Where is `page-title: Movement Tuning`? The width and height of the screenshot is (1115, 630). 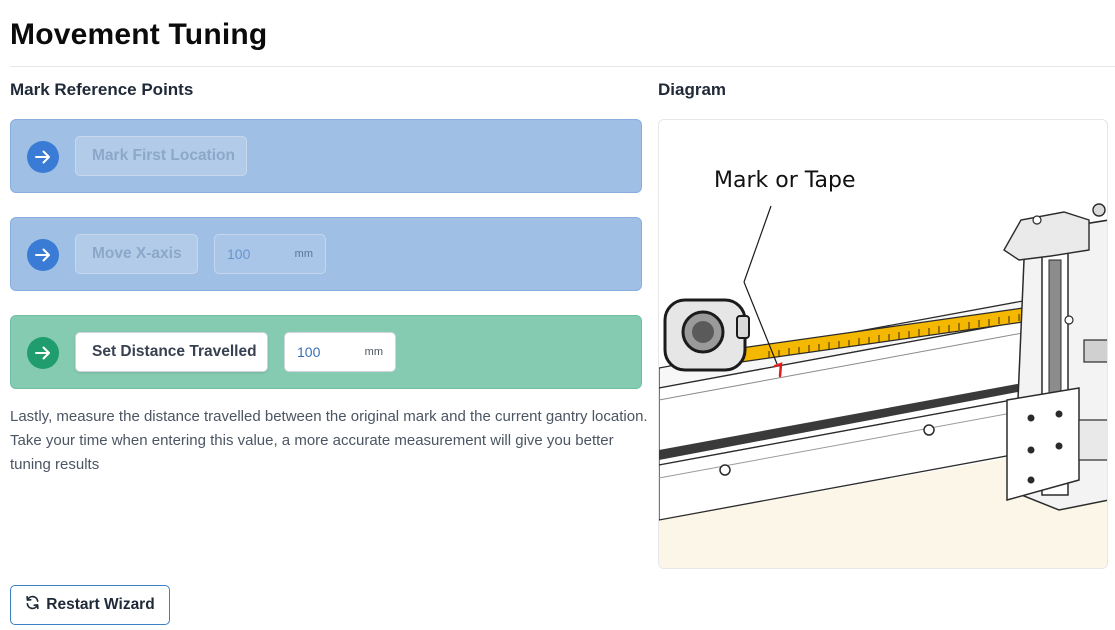 page-title: Movement Tuning is located at coordinates (139, 34).